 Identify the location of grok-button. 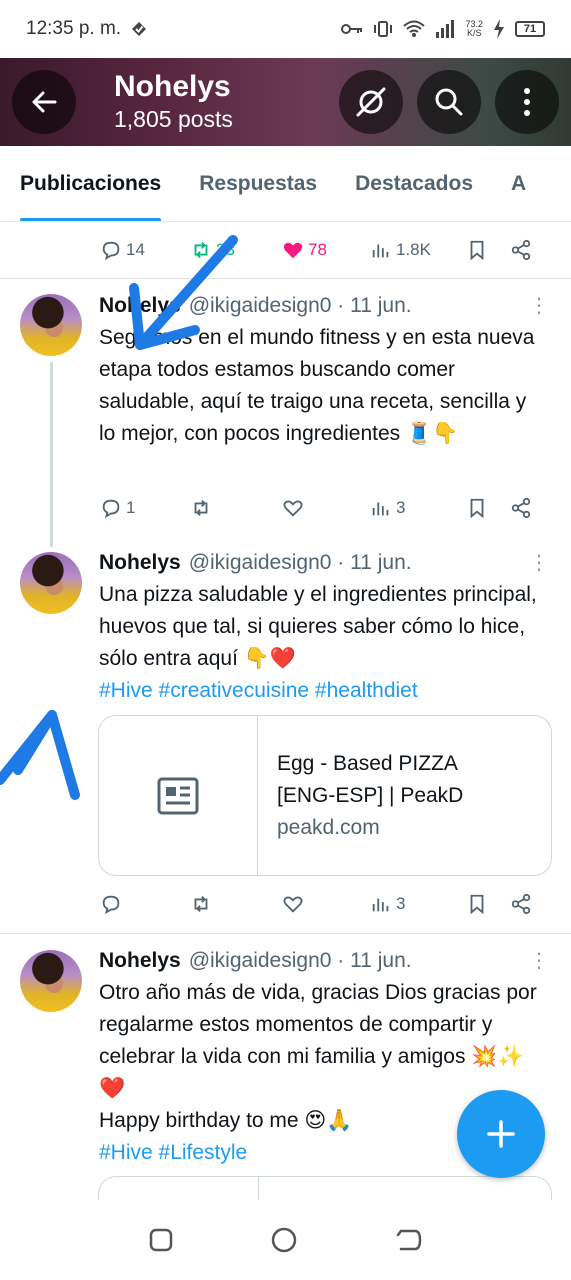
(371, 102).